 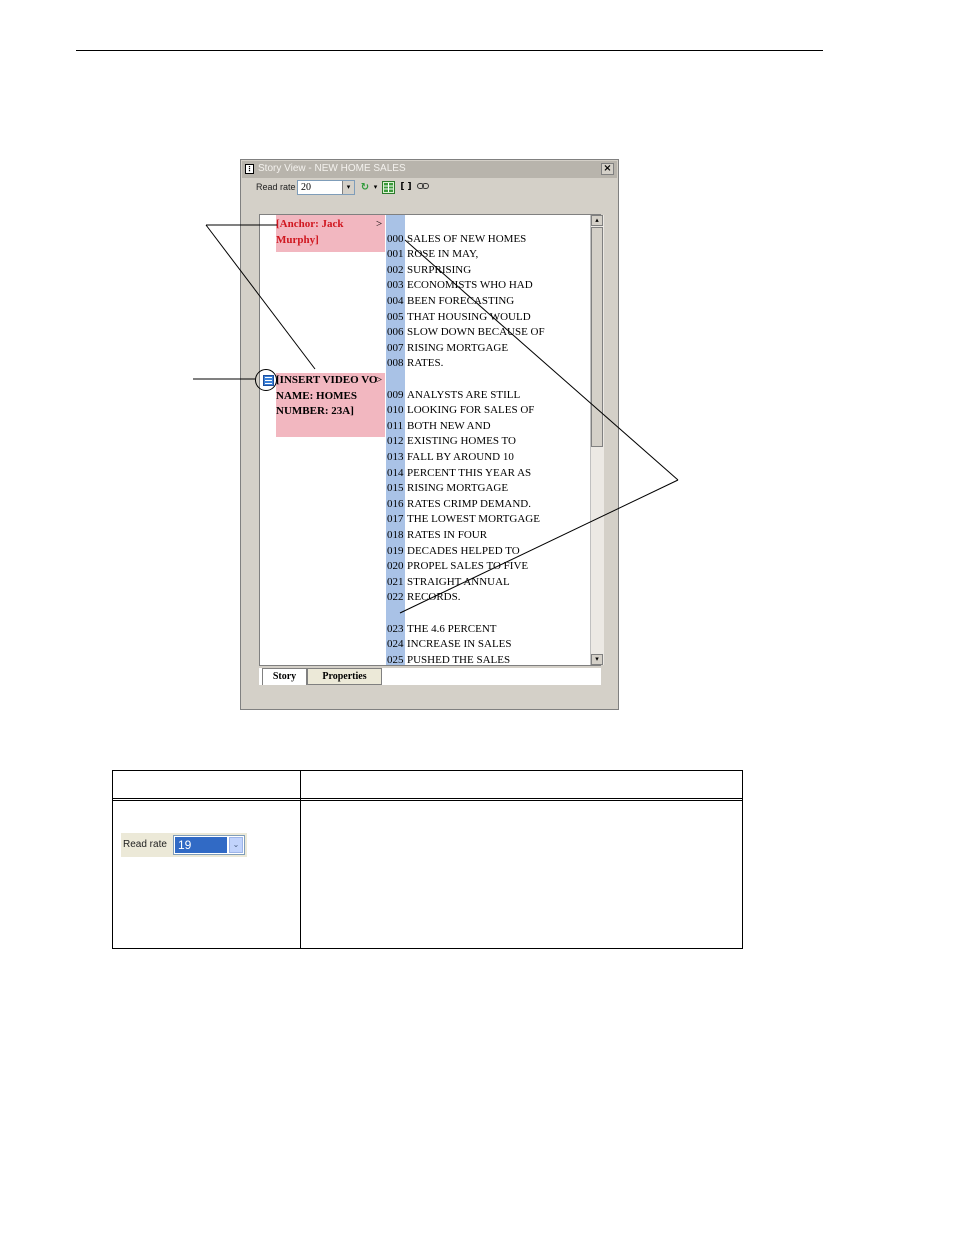 What do you see at coordinates (427, 859) in the screenshot?
I see `description-table: Read rate 19 ⌄` at bounding box center [427, 859].